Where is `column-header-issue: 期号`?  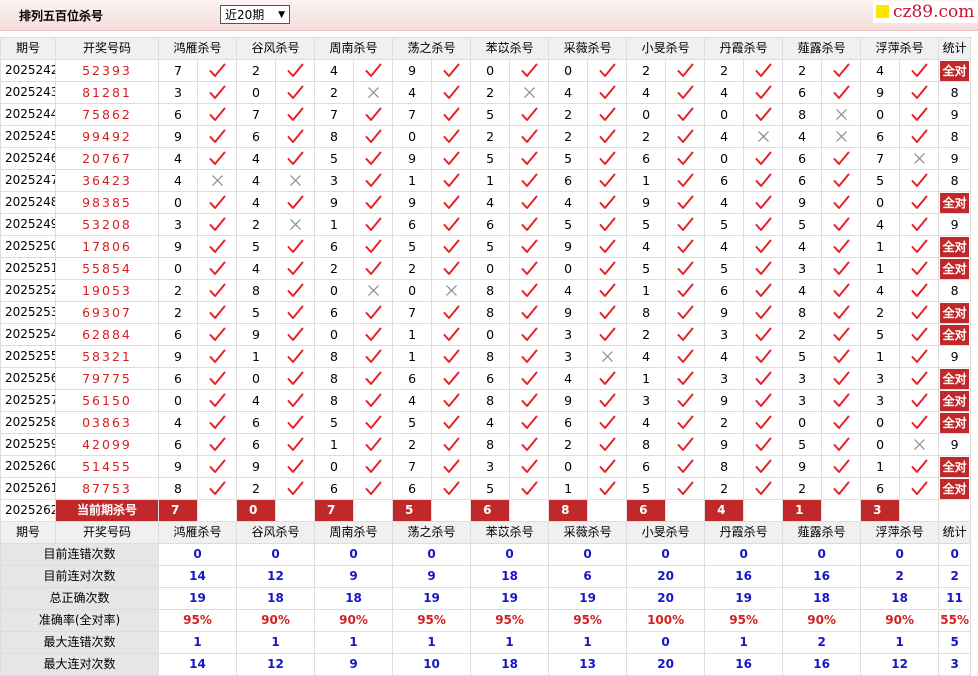
column-header-issue: 期号 is located at coordinates (28, 532).